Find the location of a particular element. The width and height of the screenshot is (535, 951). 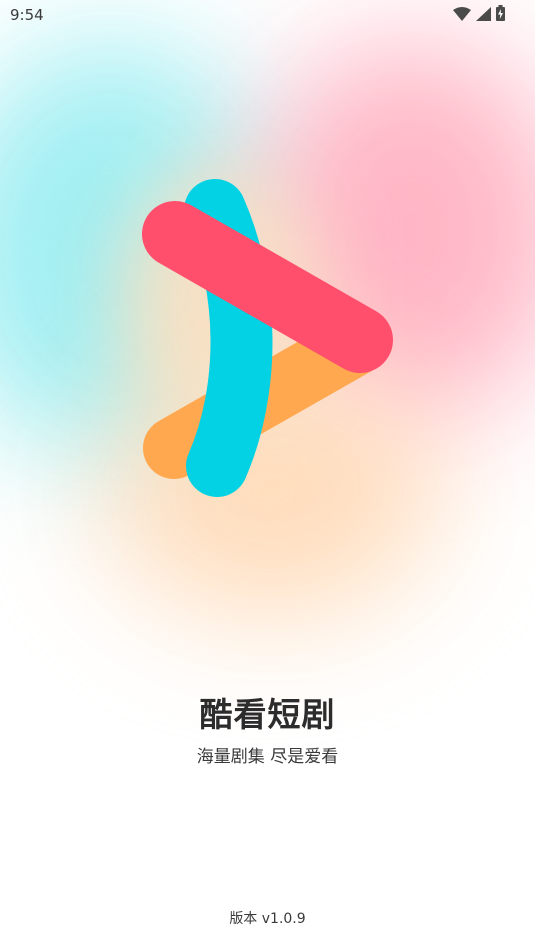

app-name-title: 酷看短剧 is located at coordinates (267, 714).